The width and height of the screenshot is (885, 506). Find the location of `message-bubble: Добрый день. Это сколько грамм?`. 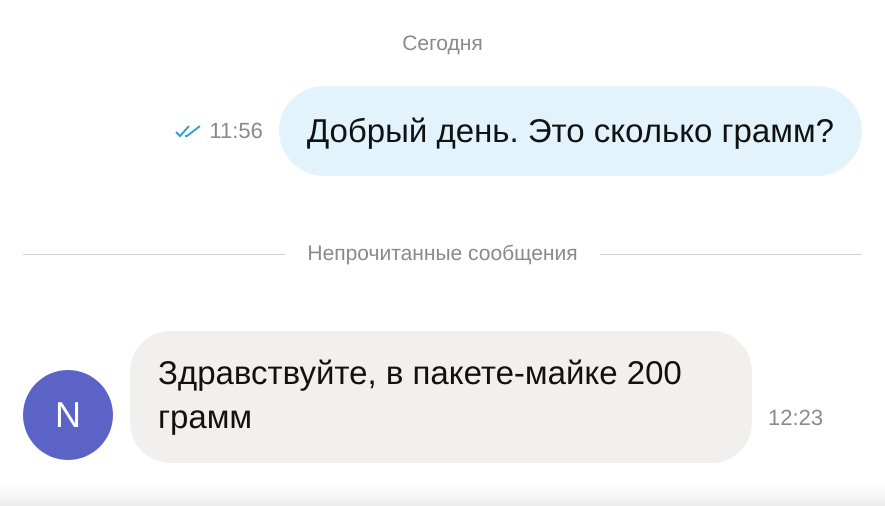

message-bubble: Добрый день. Это сколько грамм? is located at coordinates (570, 131).